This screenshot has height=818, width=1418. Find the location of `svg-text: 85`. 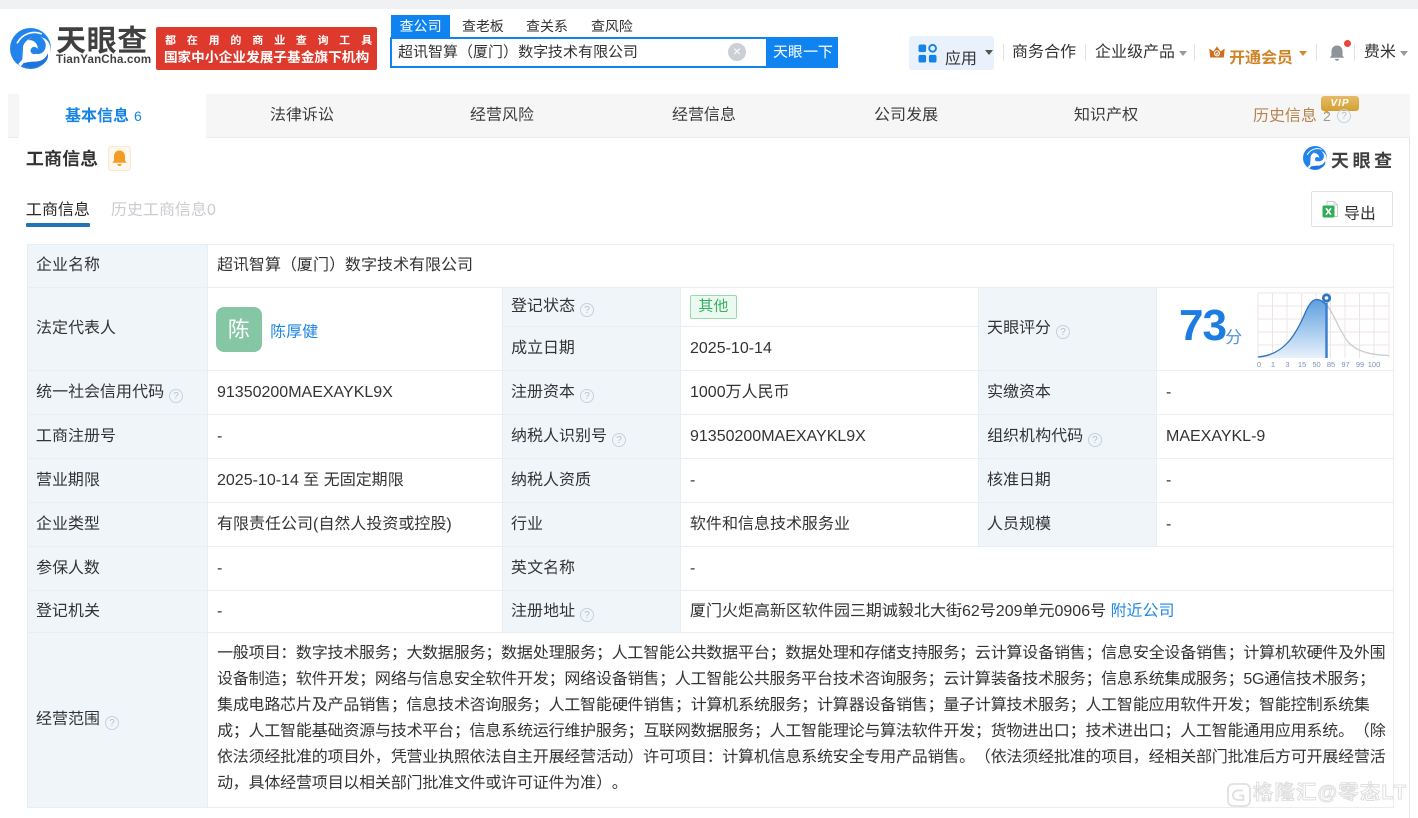

svg-text: 85 is located at coordinates (1331, 364).